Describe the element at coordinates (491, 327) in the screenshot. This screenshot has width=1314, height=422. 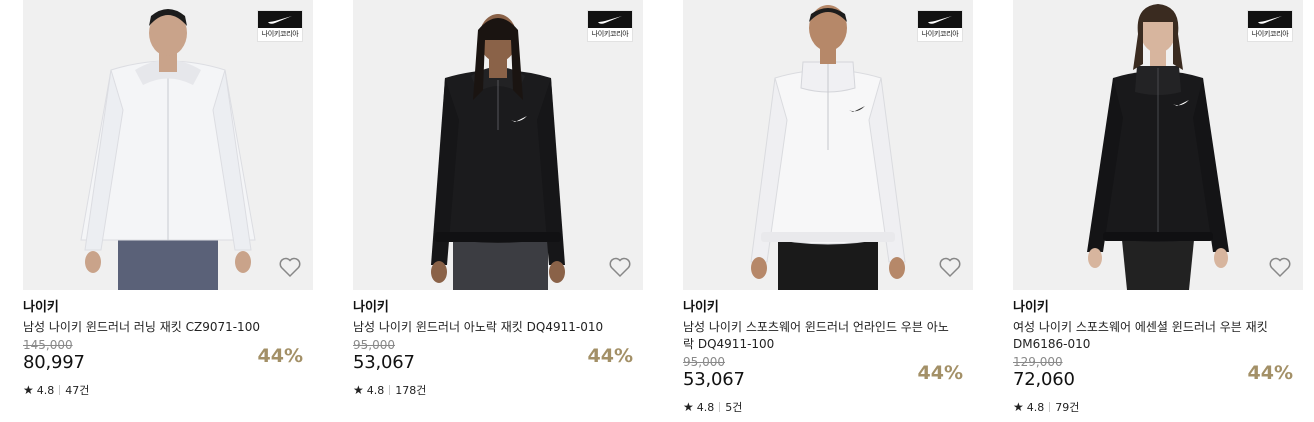
I see `product-name: 남성 나이키 윈드러너 아노락 재킷 DQ4911-010` at that location.